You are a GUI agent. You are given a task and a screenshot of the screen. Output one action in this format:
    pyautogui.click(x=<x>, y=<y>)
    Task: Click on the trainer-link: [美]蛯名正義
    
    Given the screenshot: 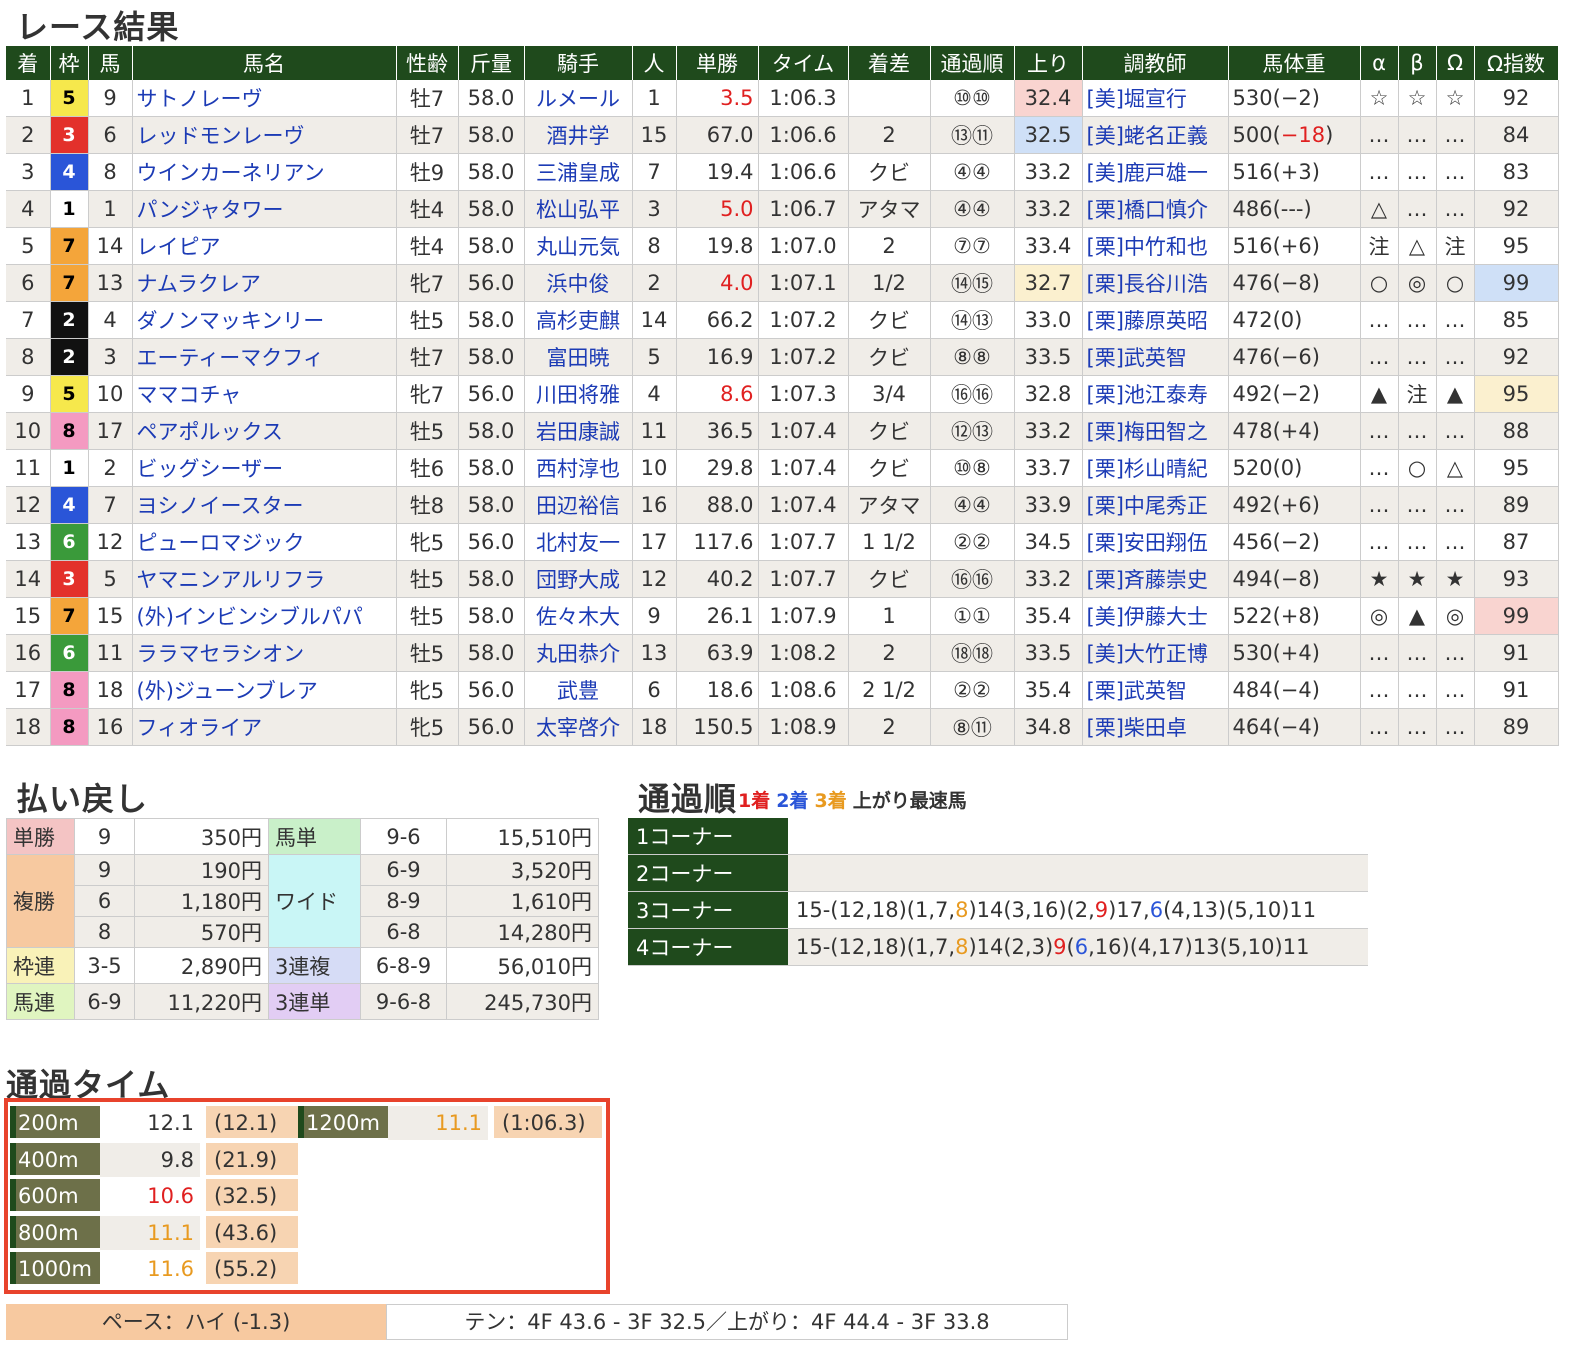 What is the action you would take?
    pyautogui.click(x=1155, y=135)
    